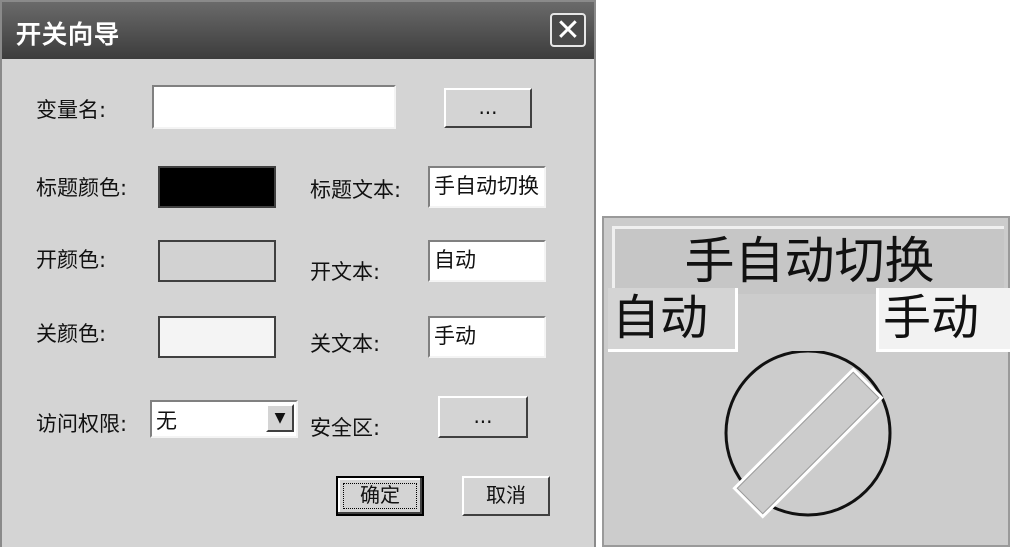  Describe the element at coordinates (487, 337) in the screenshot. I see `off-text-input: 手动` at that location.